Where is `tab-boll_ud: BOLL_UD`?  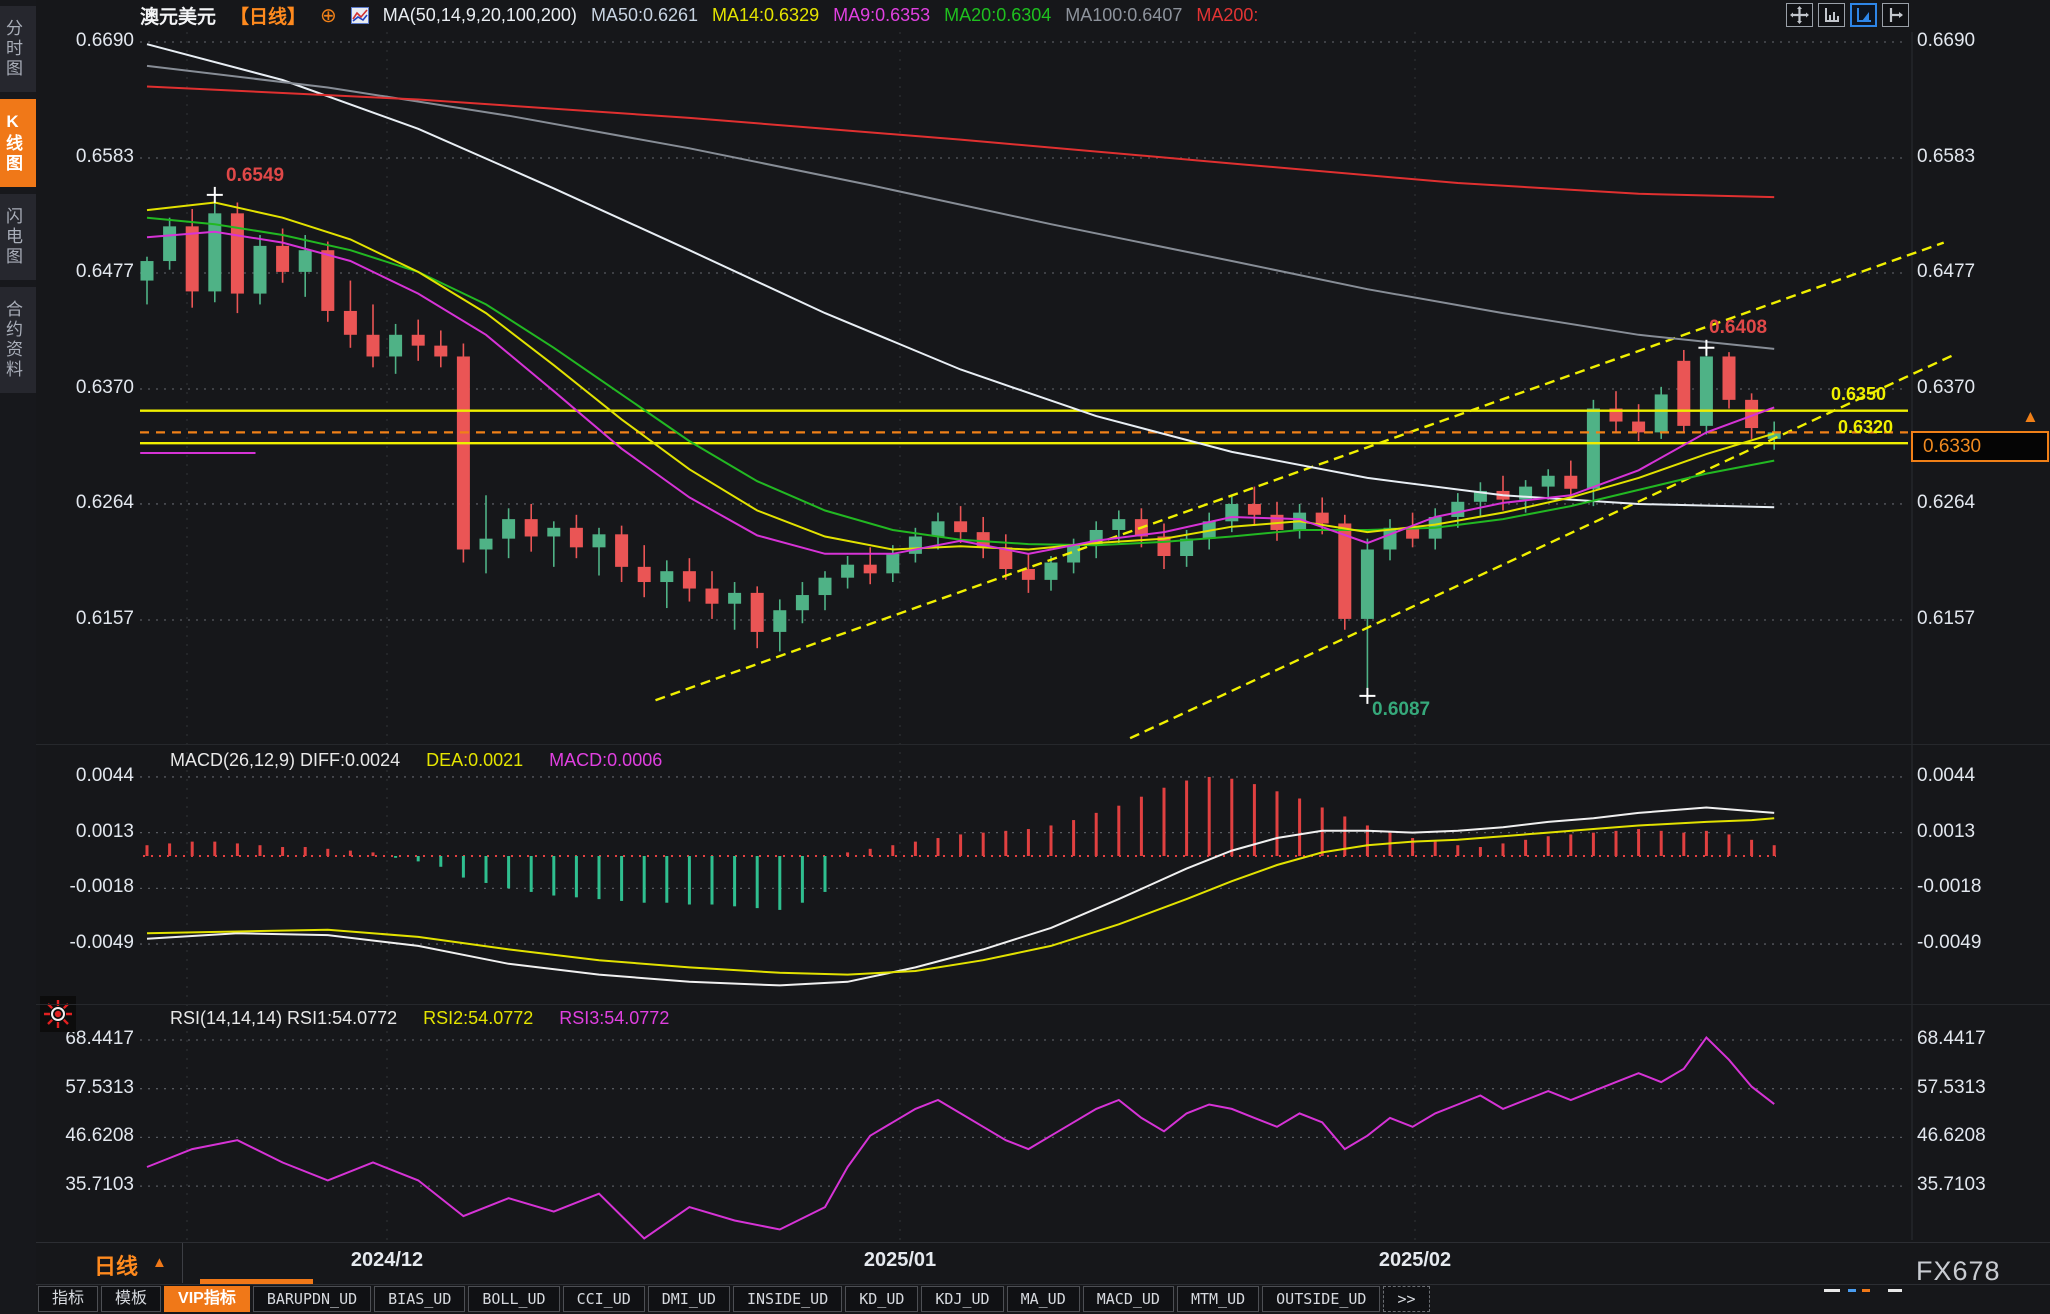 tab-boll_ud: BOLL_UD is located at coordinates (514, 1299).